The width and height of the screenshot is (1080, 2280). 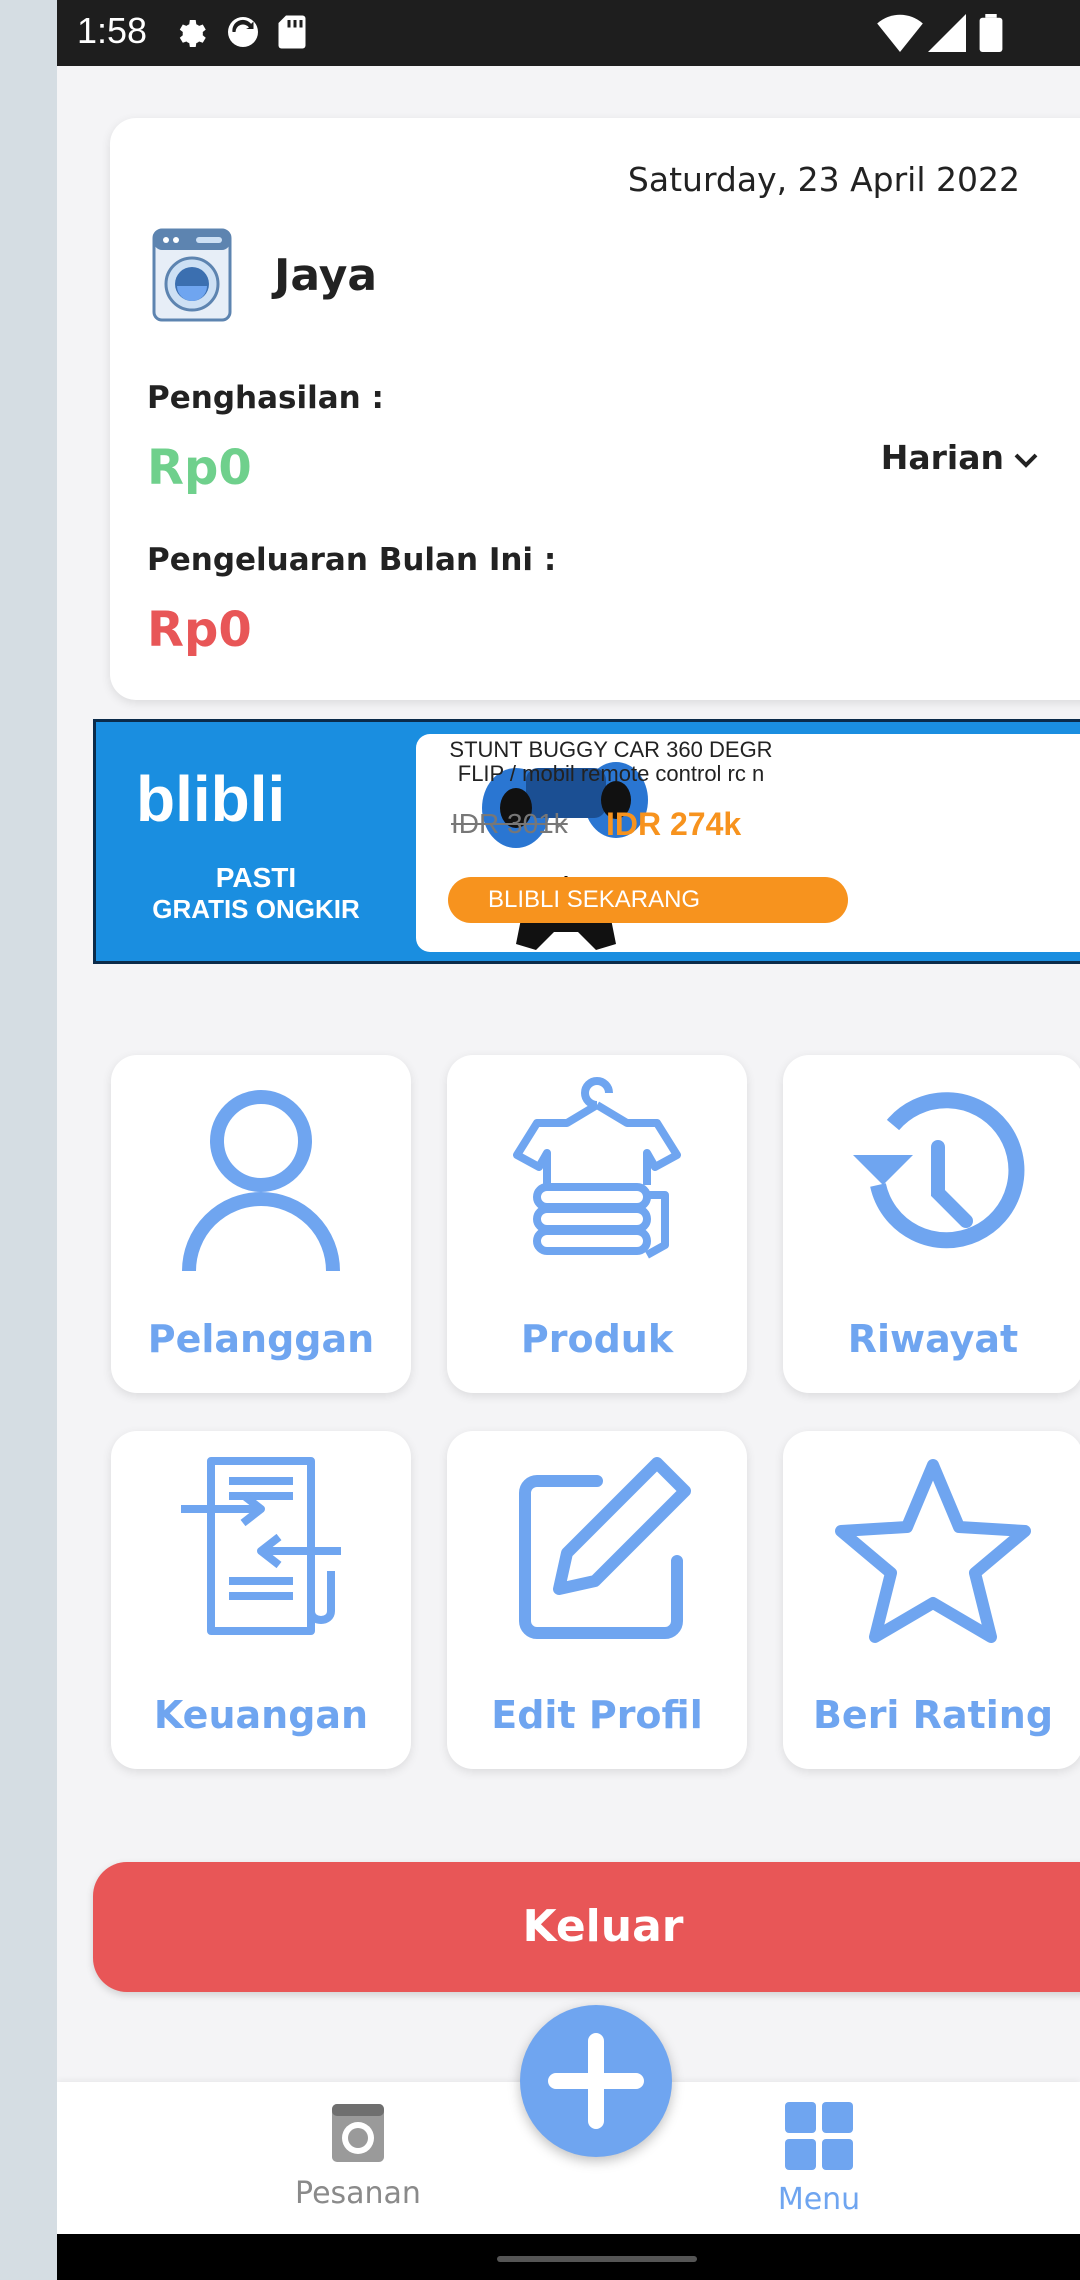 I want to click on clothes-icon, so click(x=597, y=1168).